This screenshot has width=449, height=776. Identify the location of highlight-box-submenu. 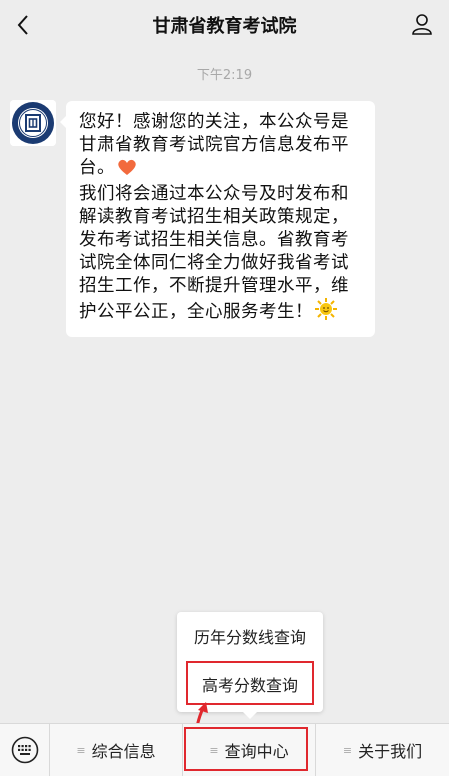
(250, 683).